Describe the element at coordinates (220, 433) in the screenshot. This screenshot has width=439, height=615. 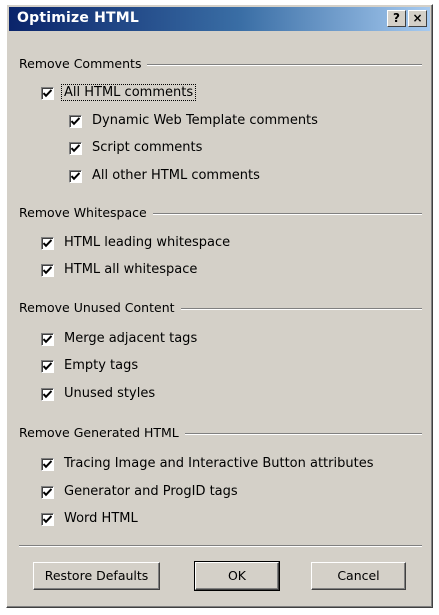
I see `group-remove-generated-html: Remove Generated HTML` at that location.